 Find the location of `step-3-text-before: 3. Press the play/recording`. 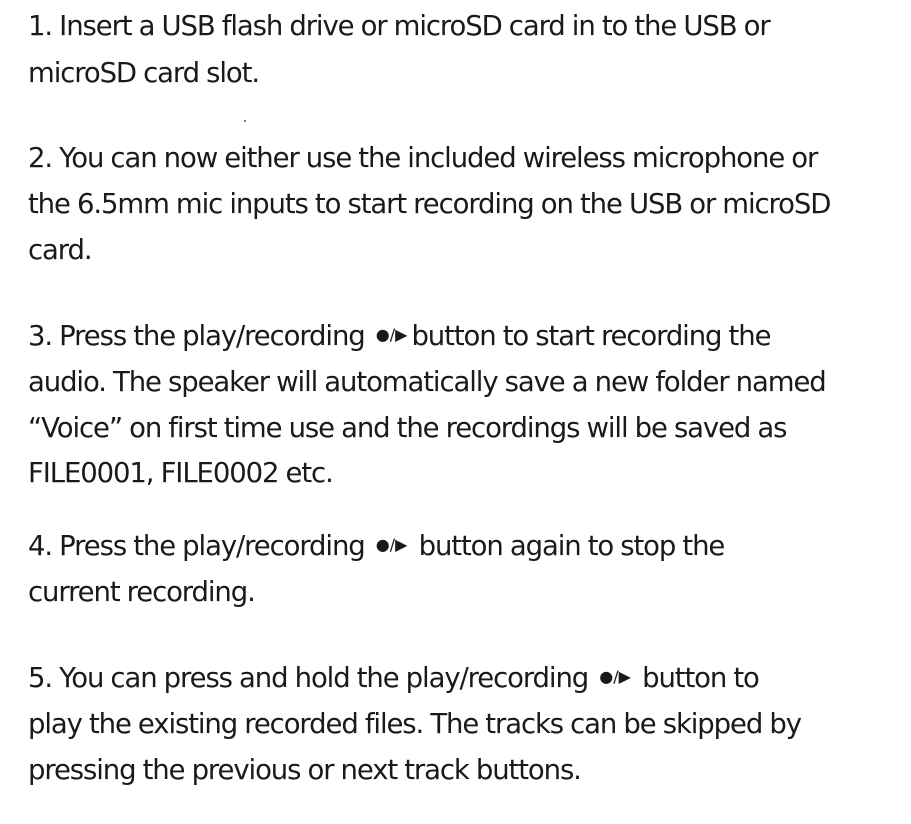

step-3-text-before: 3. Press the play/recording is located at coordinates (197, 336).